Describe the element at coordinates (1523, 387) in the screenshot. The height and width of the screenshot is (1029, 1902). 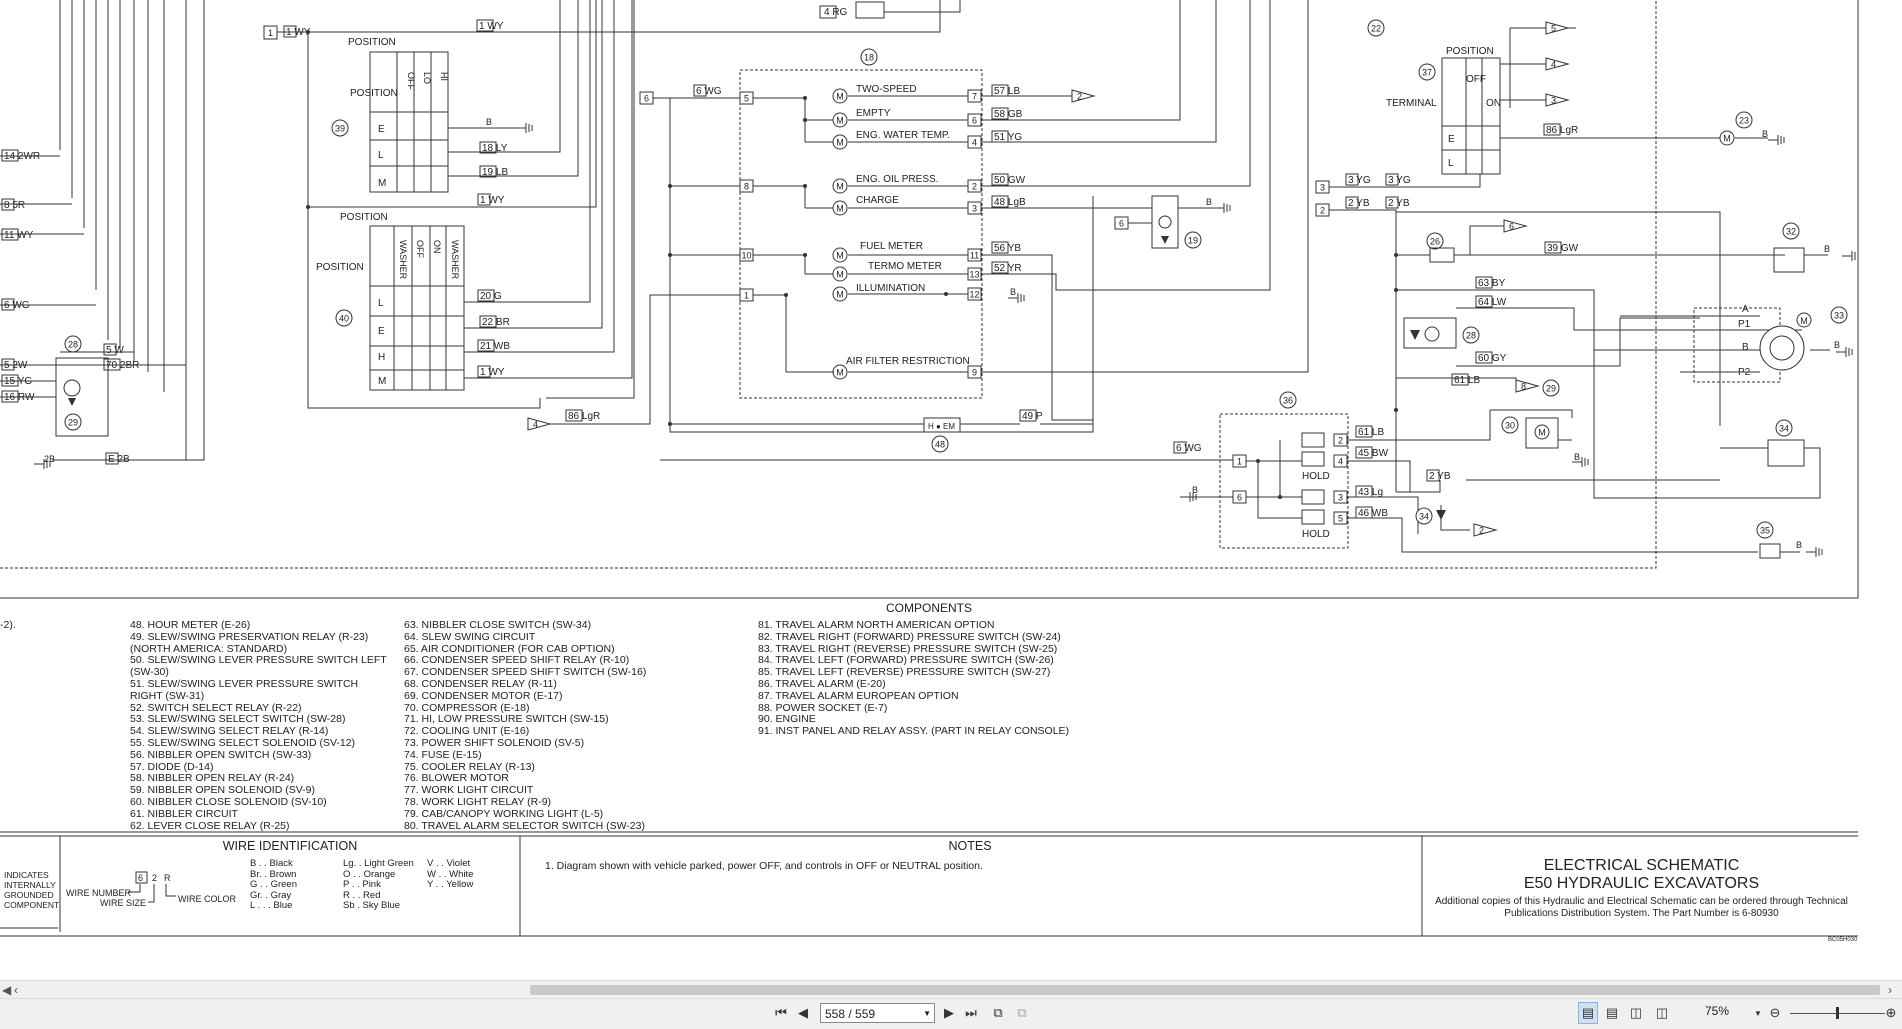
I see `connector-number: 8` at that location.